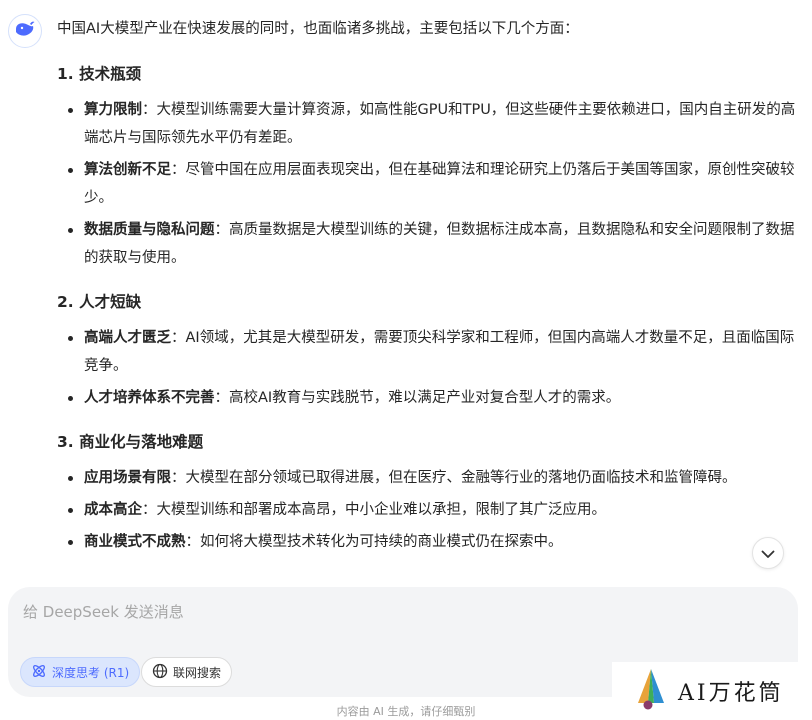  Describe the element at coordinates (113, 110) in the screenshot. I see `item-title: 算力限制` at that location.